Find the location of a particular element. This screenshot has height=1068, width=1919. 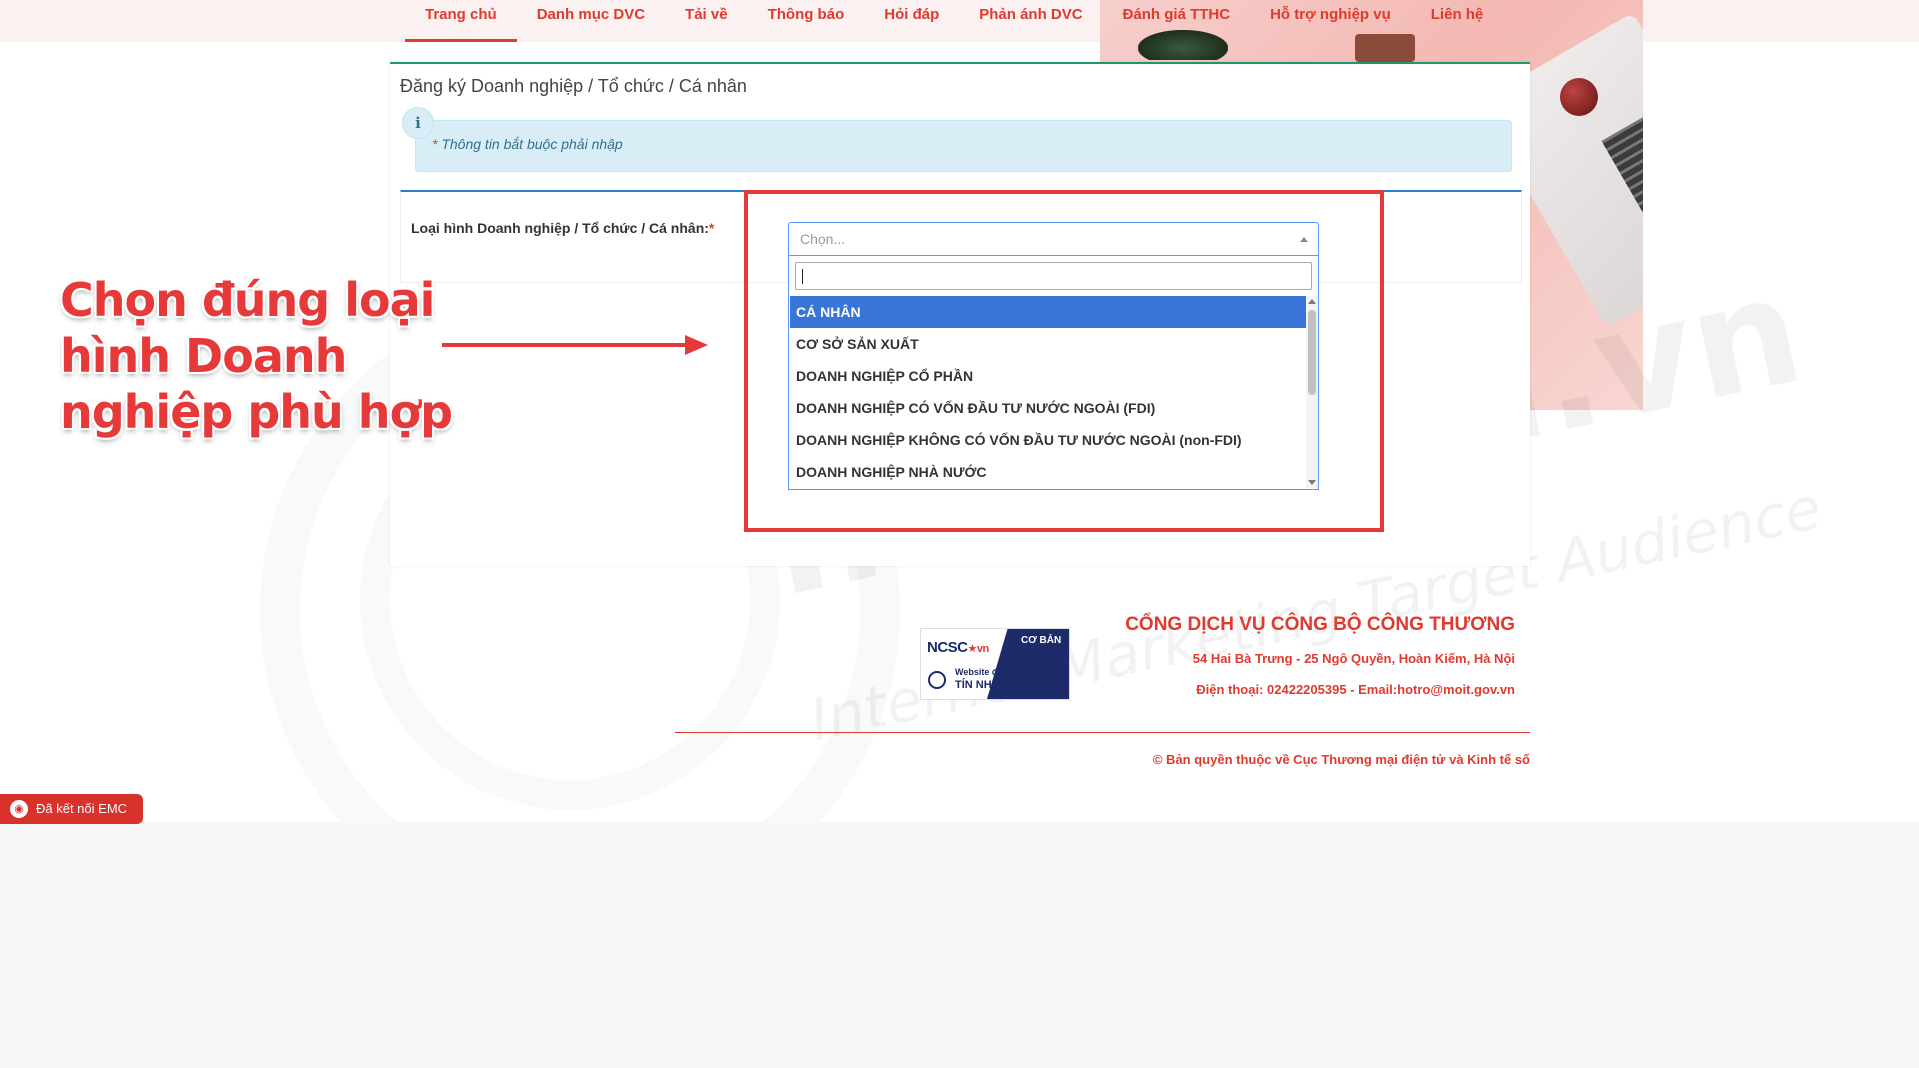

nav-item-6: Đánh giá TTHC is located at coordinates (1177, 21).